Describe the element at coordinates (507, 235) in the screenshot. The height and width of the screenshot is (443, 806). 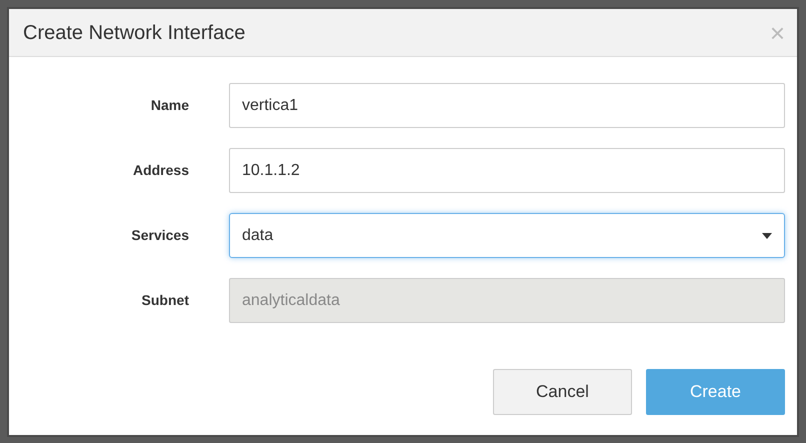
I see `services-dropdown: data` at that location.